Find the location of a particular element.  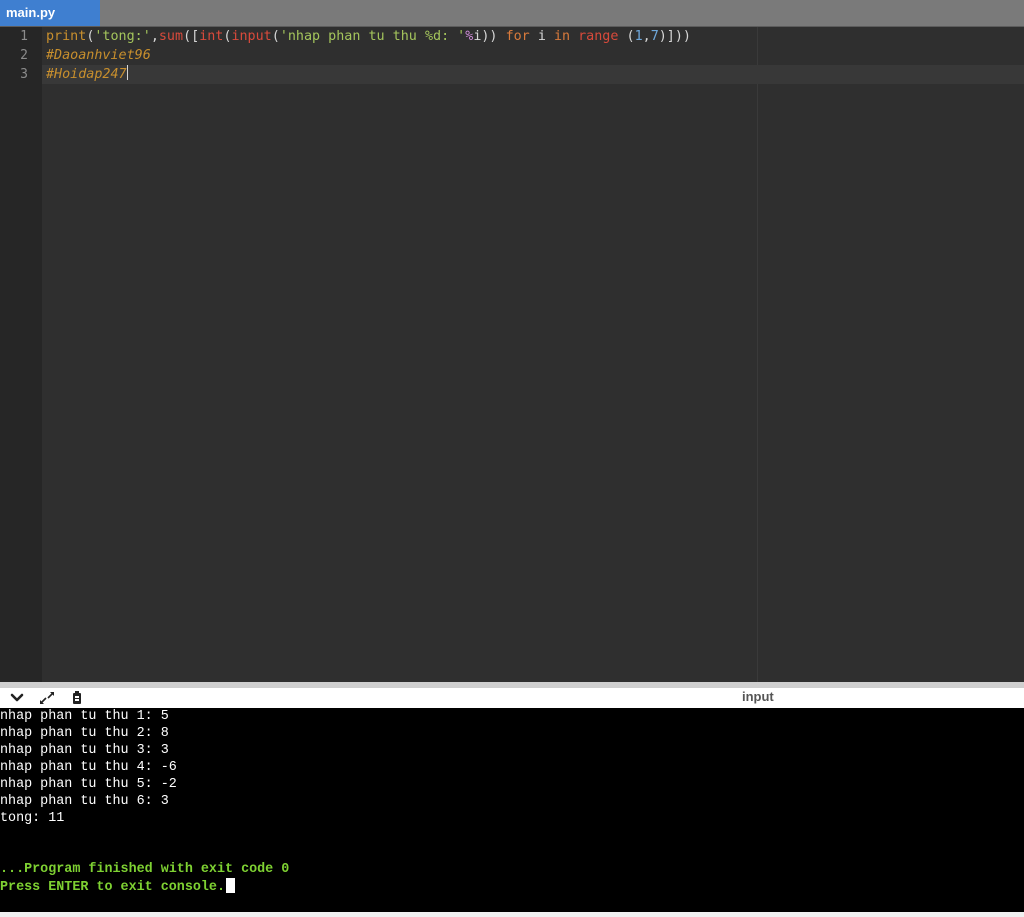

clear-console-icon is located at coordinates (77, 698).